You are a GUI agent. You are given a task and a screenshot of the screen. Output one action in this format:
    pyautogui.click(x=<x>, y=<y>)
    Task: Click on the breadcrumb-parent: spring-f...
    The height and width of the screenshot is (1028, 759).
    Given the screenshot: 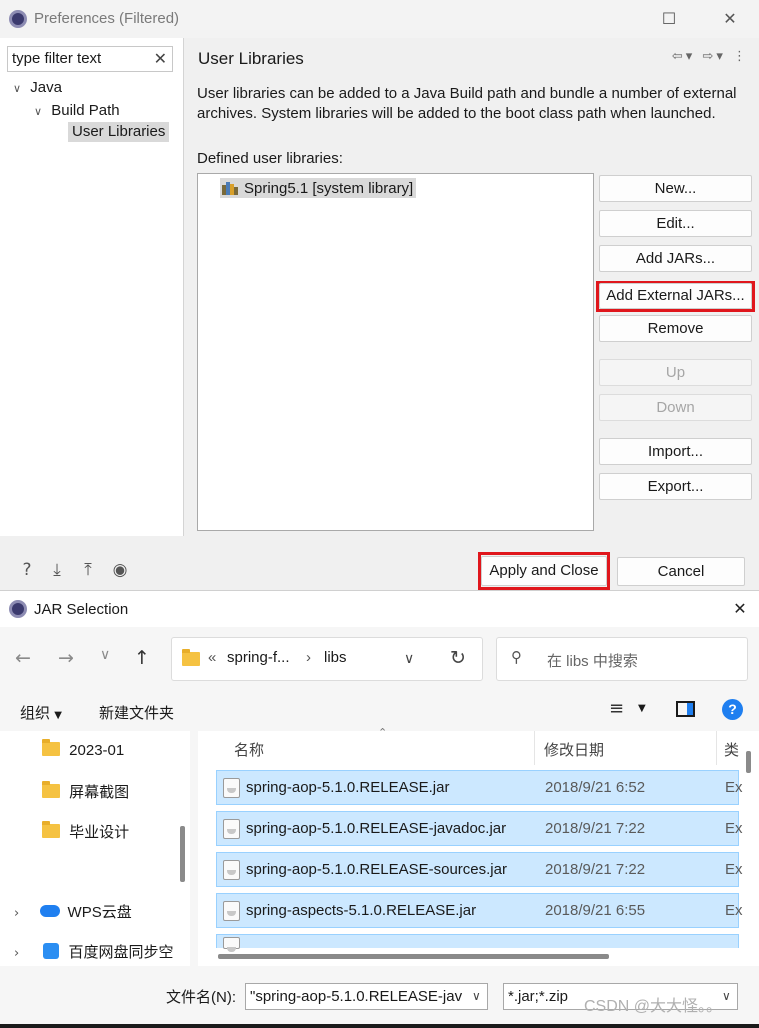 What is the action you would take?
    pyautogui.click(x=258, y=657)
    